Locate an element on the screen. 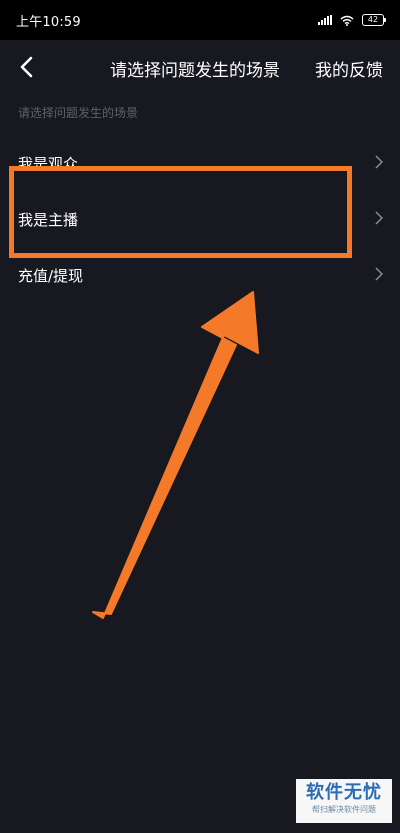 This screenshot has height=833, width=400. battery-icon: 42 is located at coordinates (374, 20).